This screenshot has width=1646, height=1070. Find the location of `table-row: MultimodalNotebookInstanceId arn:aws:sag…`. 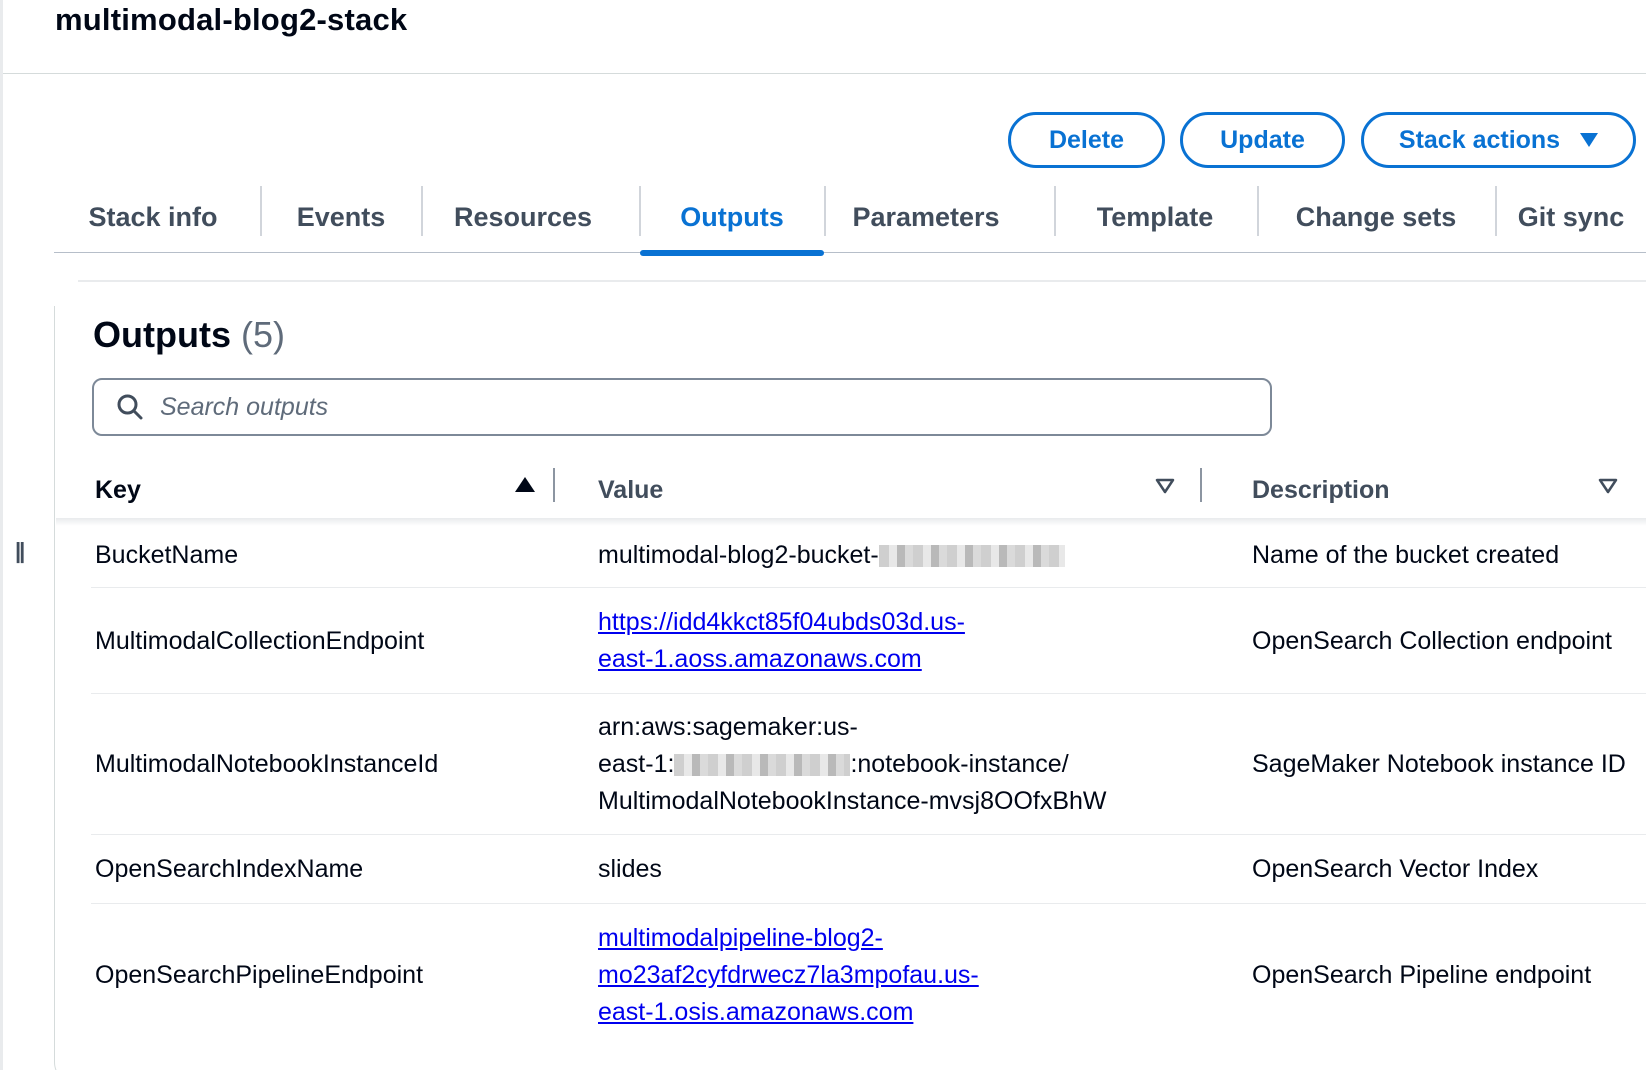

table-row: MultimodalNotebookInstanceId arn:aws:sag… is located at coordinates (868, 765).